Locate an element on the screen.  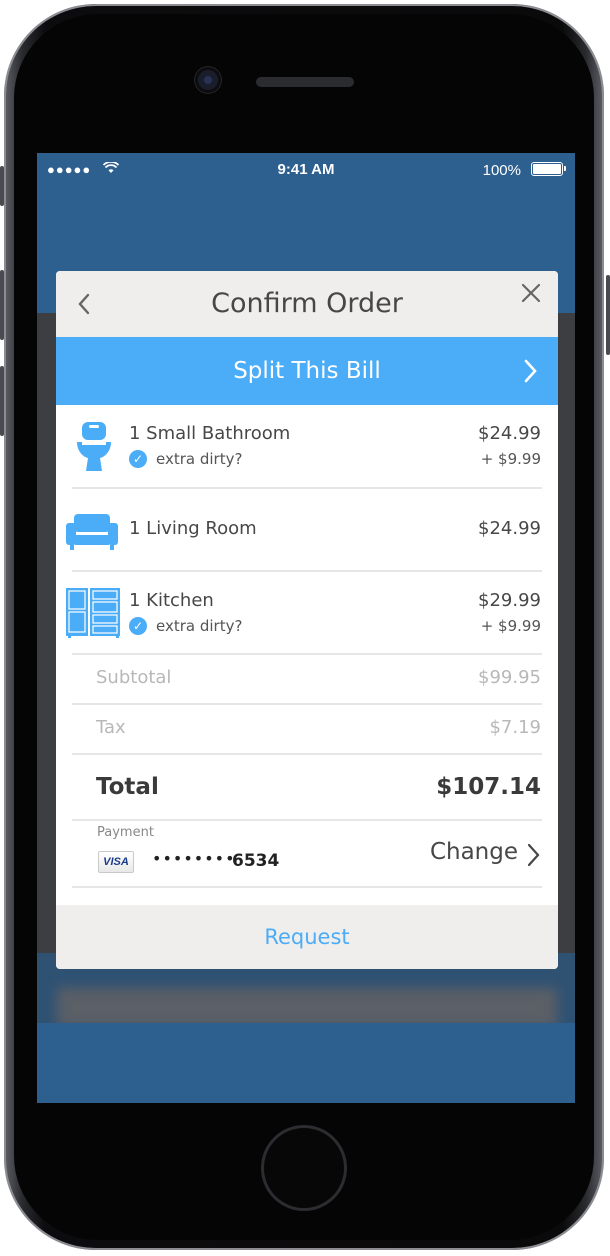
front-camera is located at coordinates (208, 80).